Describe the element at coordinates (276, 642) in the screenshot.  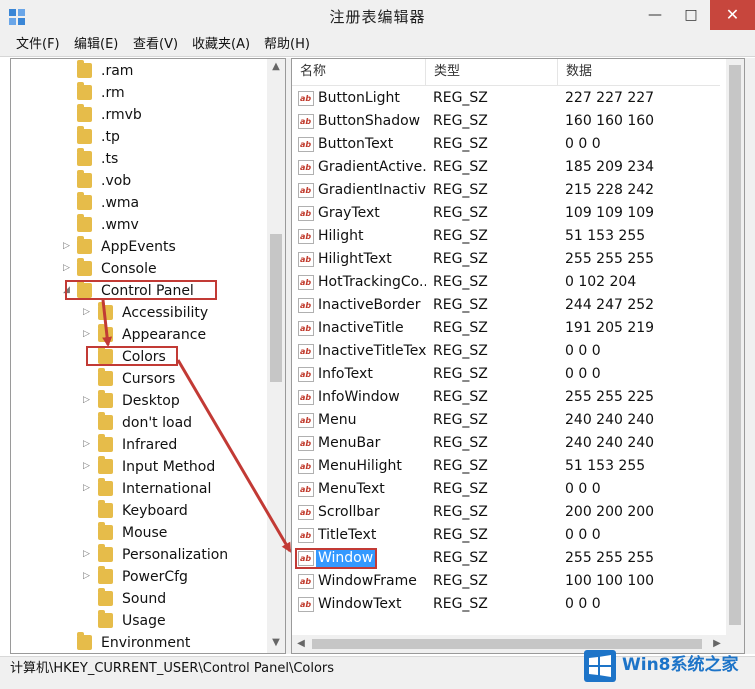
I see `tree-scroll-down-icon: ▼` at that location.